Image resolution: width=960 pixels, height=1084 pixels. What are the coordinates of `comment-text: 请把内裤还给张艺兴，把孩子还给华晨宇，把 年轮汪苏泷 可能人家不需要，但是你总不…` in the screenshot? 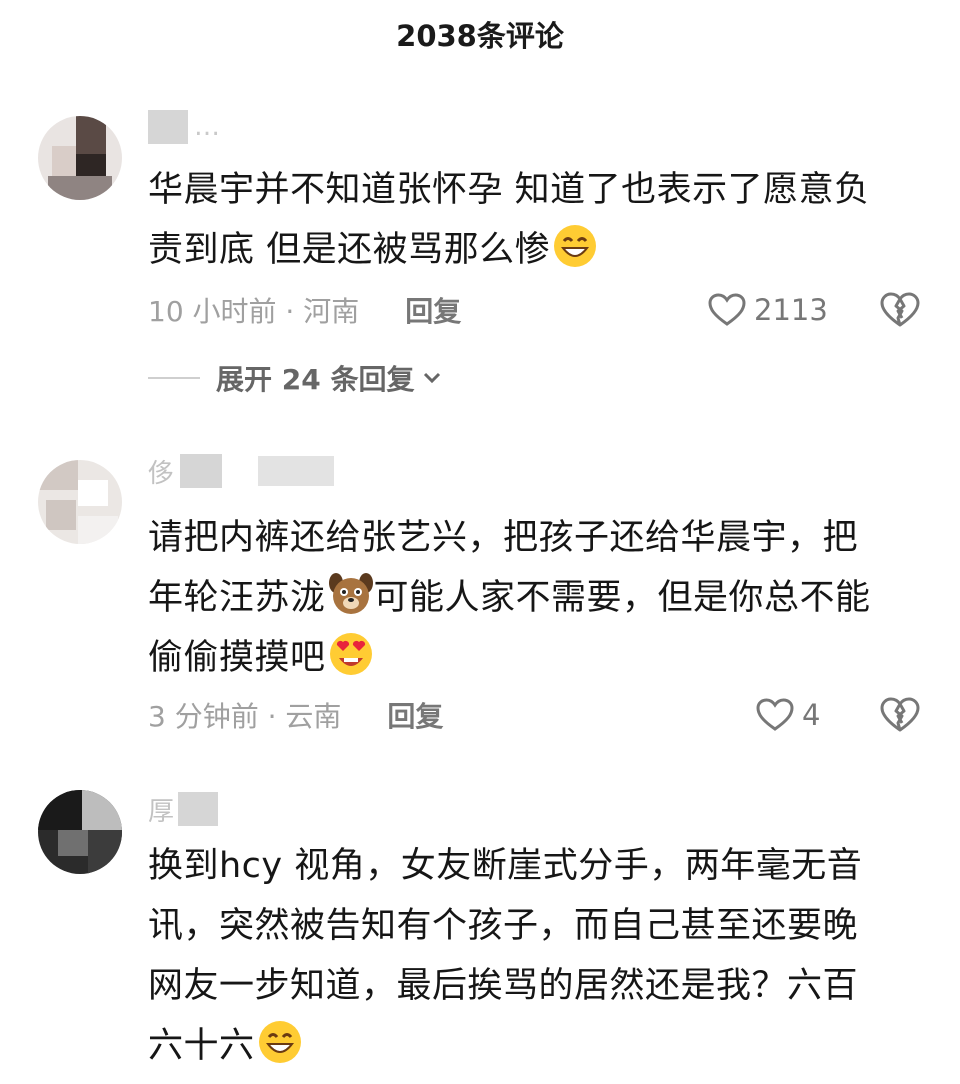 It's located at (509, 598).